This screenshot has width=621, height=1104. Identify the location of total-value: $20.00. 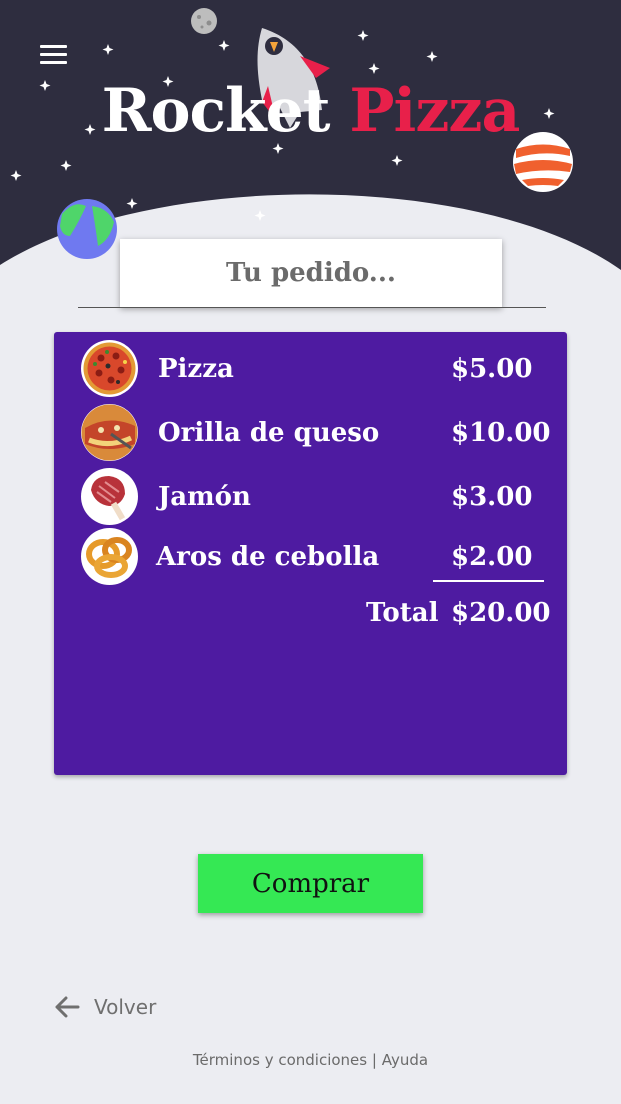
(501, 613).